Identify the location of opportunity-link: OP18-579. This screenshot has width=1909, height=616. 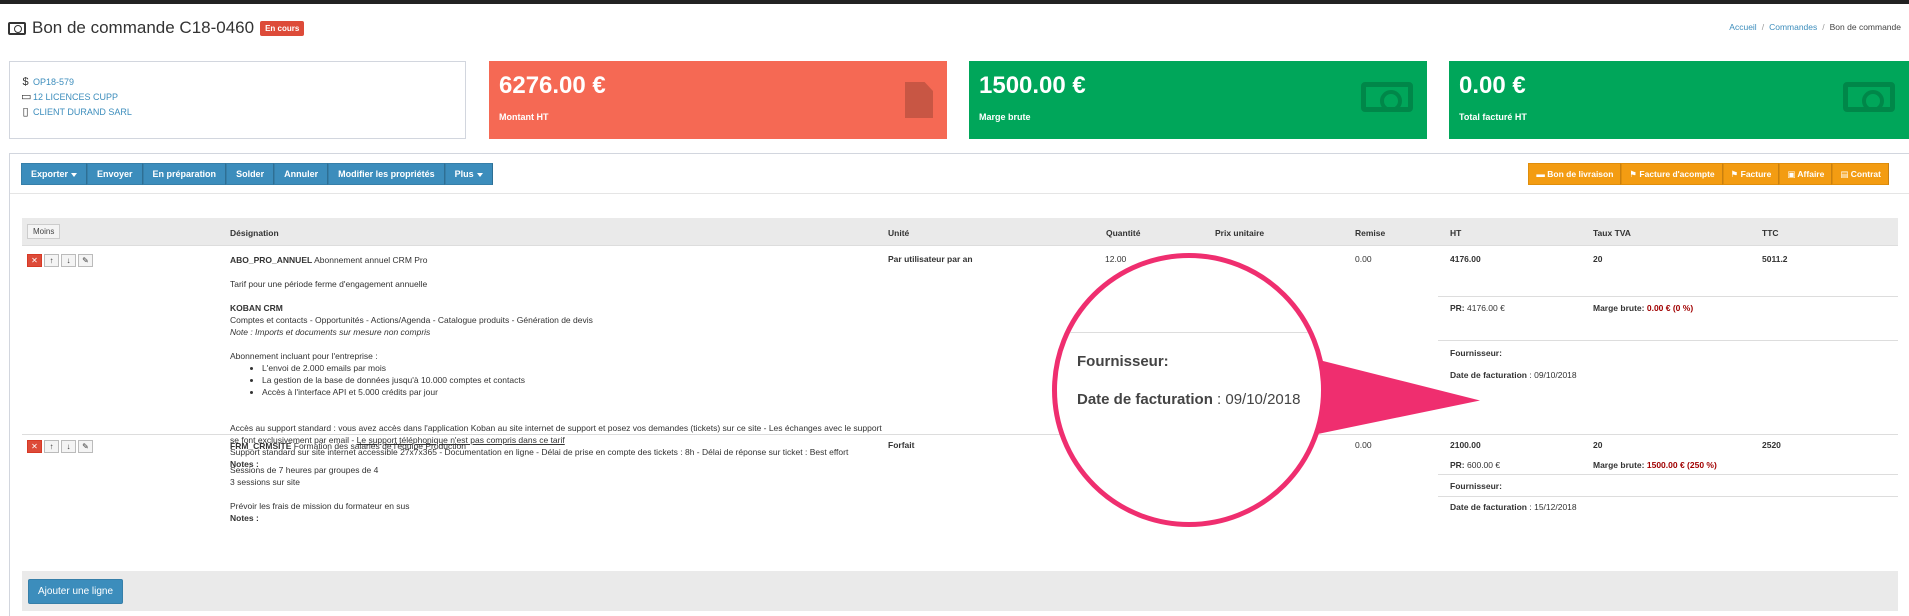
(53, 82).